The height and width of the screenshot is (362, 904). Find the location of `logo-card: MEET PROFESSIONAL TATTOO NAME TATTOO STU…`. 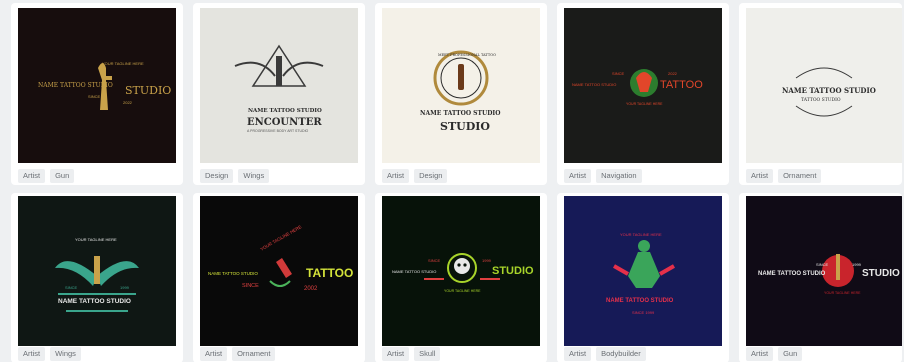

logo-card: MEET PROFESSIONAL TATTOO NAME TATTOO STU… is located at coordinates (461, 94).